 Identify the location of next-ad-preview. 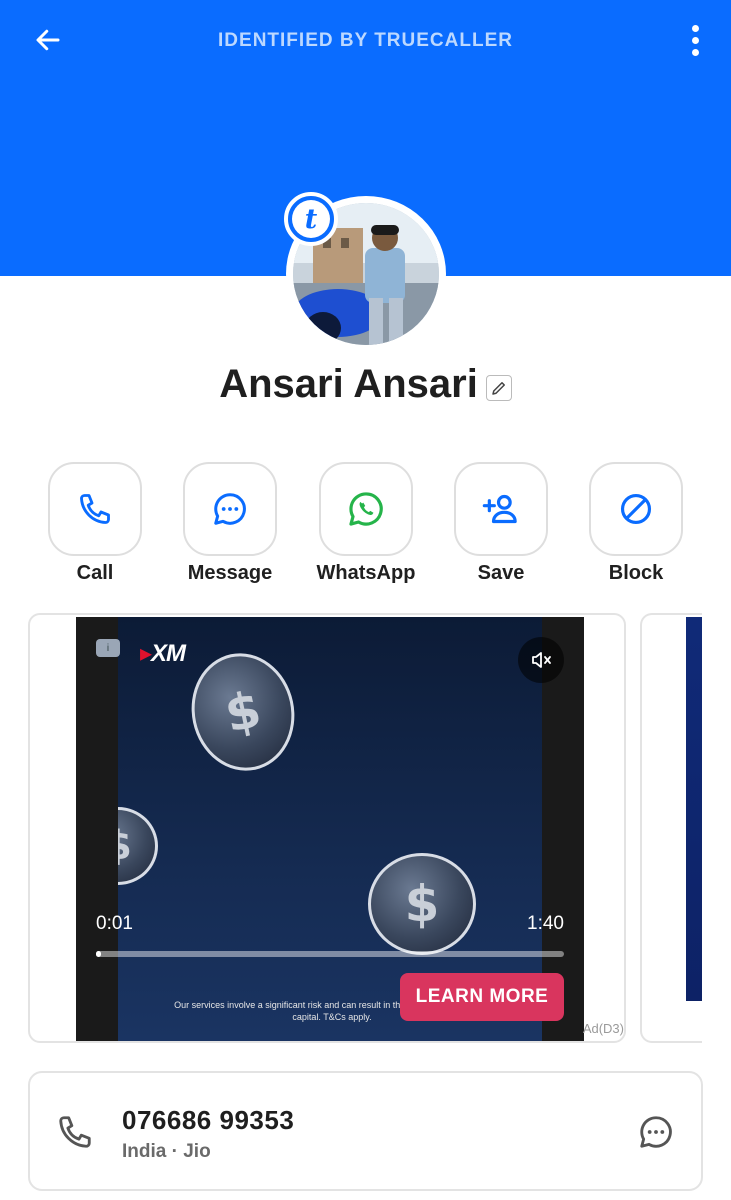
(694, 809).